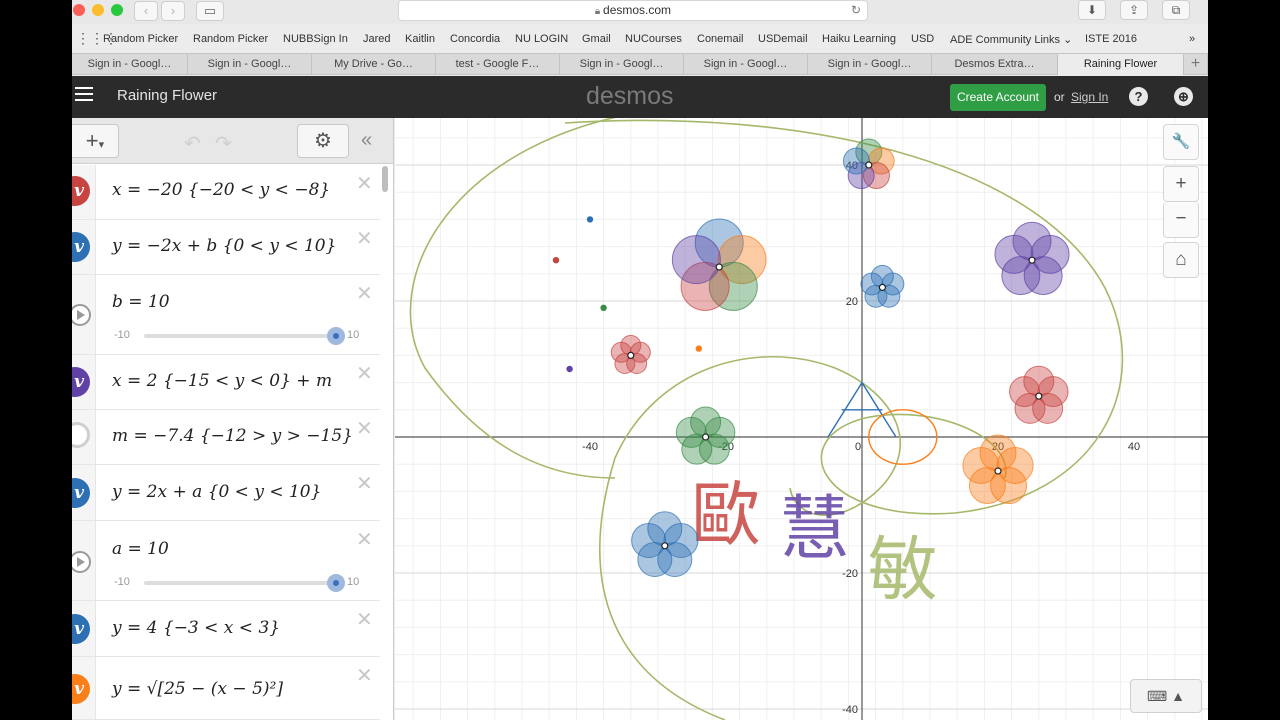 This screenshot has width=1280, height=720. I want to click on expression-row: v x = 2 {−15 < y < 0} + m ✕, so click(226, 382).